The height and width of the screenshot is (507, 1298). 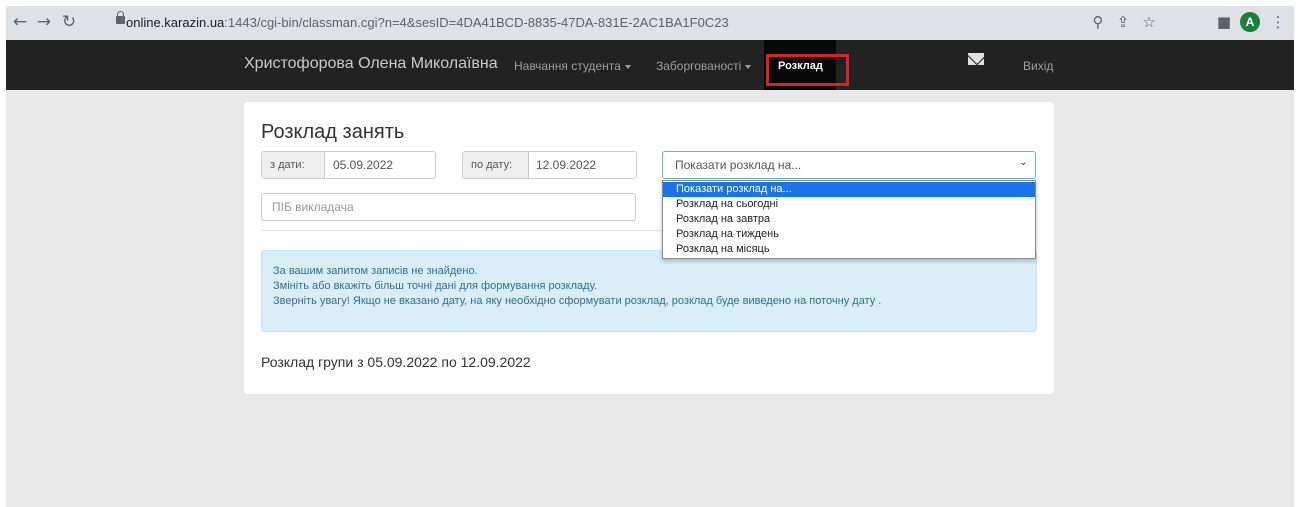 I want to click on date-from-group: з дати: 05.09.2022, so click(x=348, y=165).